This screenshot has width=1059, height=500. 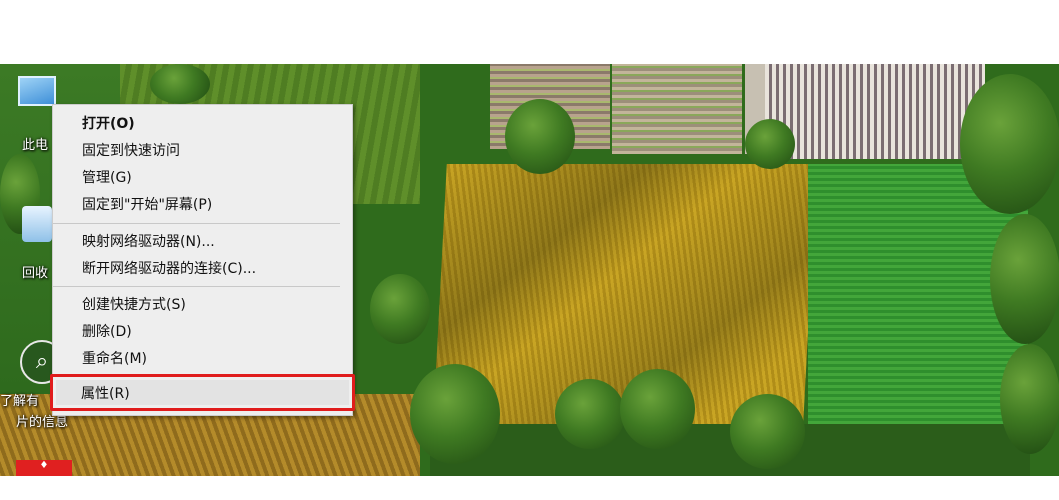 What do you see at coordinates (44, 468) in the screenshot?
I see `app-icon: ♦` at bounding box center [44, 468].